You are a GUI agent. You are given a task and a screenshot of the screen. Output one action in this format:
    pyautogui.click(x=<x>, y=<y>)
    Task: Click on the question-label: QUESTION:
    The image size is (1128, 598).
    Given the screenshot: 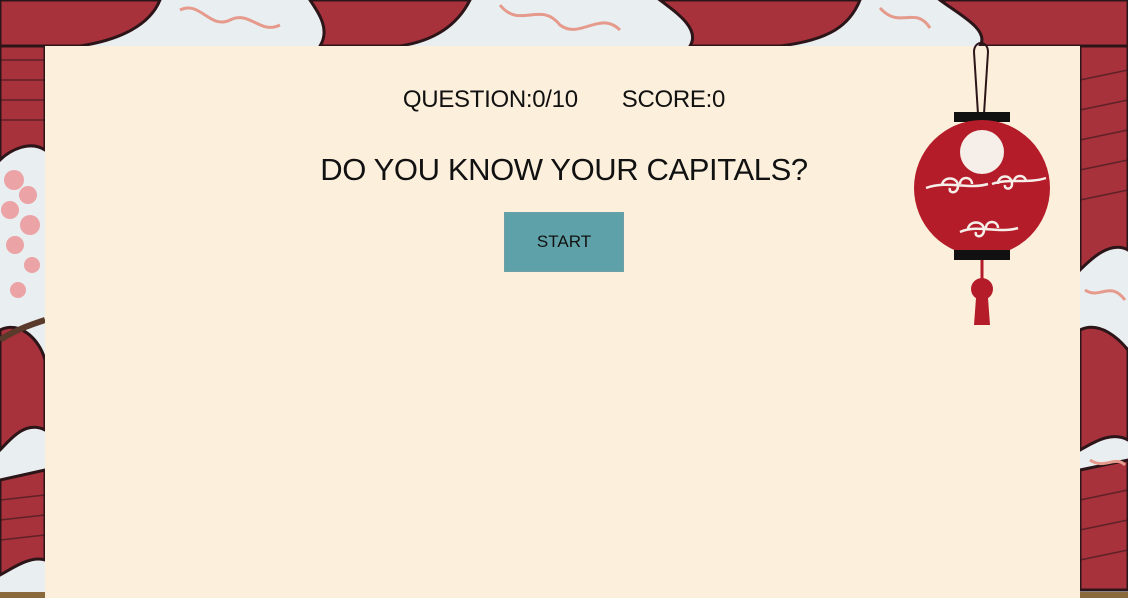 What is the action you would take?
    pyautogui.click(x=467, y=99)
    